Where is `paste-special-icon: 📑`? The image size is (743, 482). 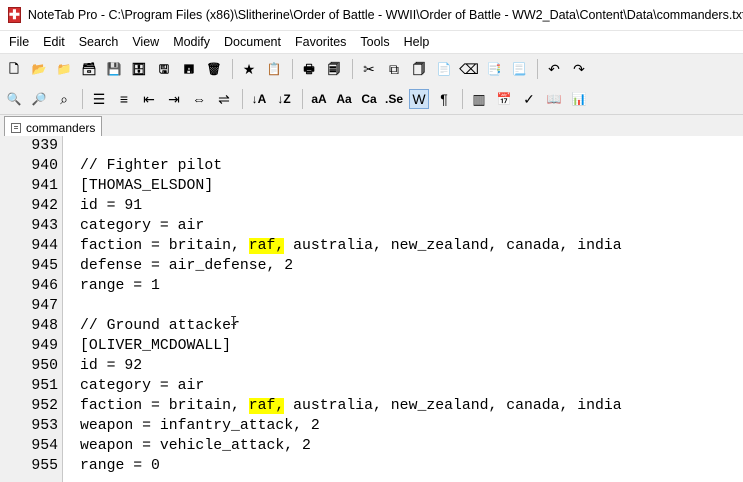 paste-special-icon: 📑 is located at coordinates (494, 69).